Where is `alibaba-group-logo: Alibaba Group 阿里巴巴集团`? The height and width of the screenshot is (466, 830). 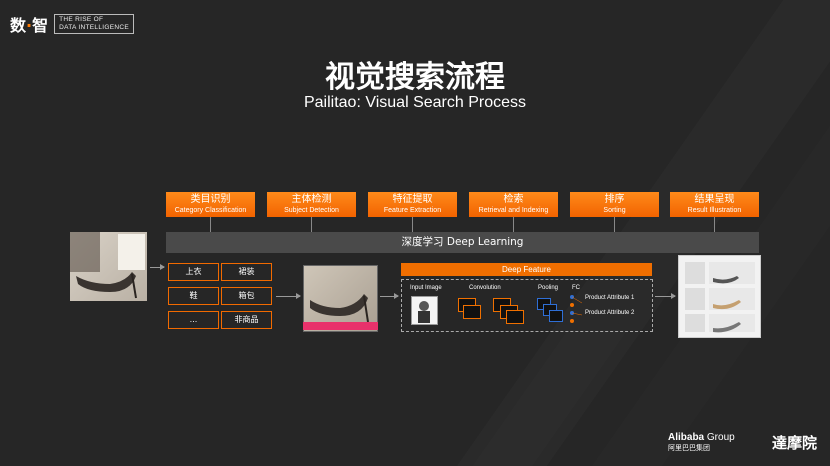 alibaba-group-logo: Alibaba Group 阿里巴巴集团 is located at coordinates (701, 442).